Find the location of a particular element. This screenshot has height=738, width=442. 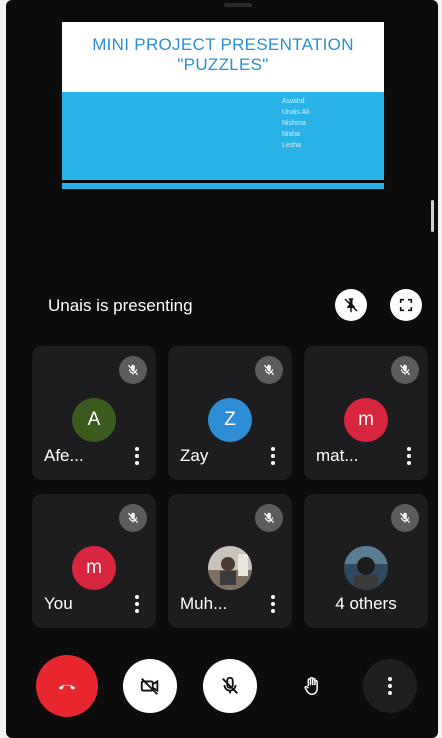

phone-hangup-icon is located at coordinates (67, 687).